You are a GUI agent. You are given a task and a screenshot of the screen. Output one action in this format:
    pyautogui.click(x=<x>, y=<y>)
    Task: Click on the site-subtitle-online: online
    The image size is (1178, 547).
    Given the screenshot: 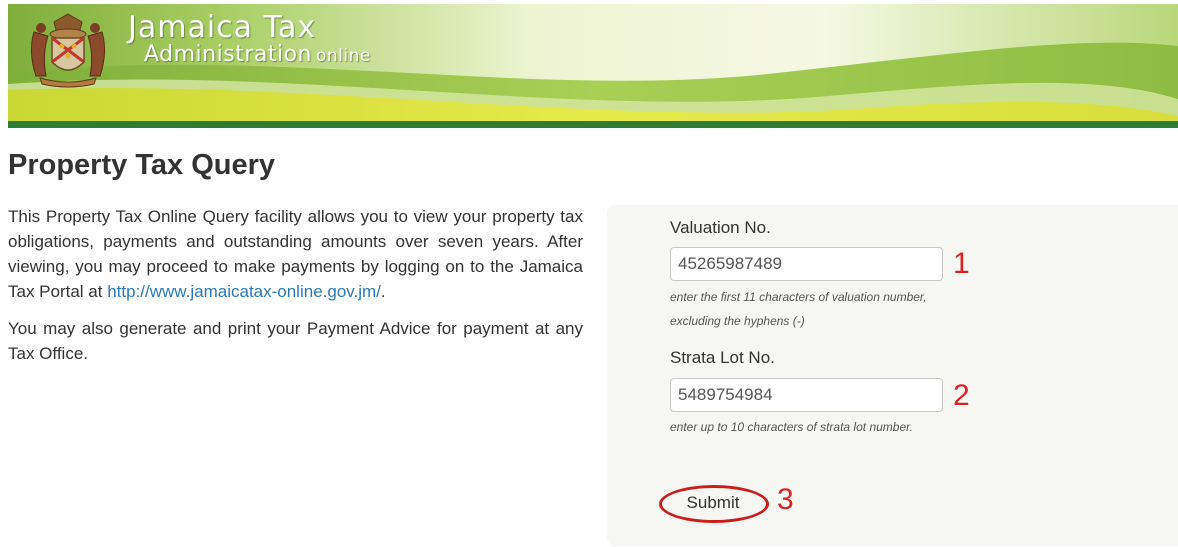 What is the action you would take?
    pyautogui.click(x=343, y=56)
    